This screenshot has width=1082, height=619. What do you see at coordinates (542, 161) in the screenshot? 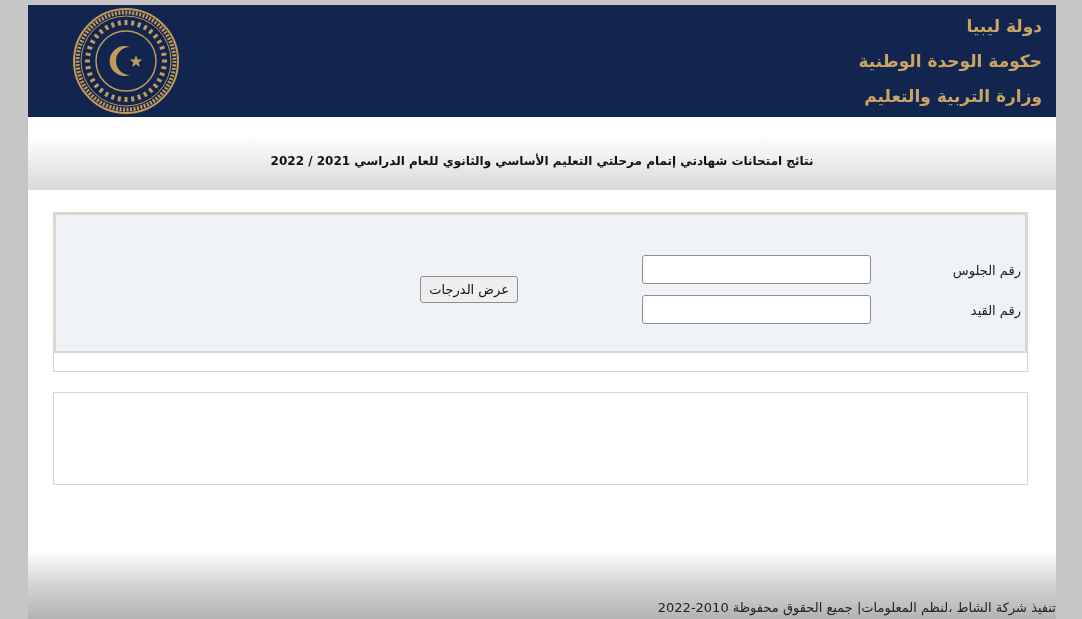
I see `page-title: نتائج امتحانات شهادتي إتمام مرحلتي التعليم الأساسي والثانوي للعام الدراسي 2021 / 2022` at bounding box center [542, 161].